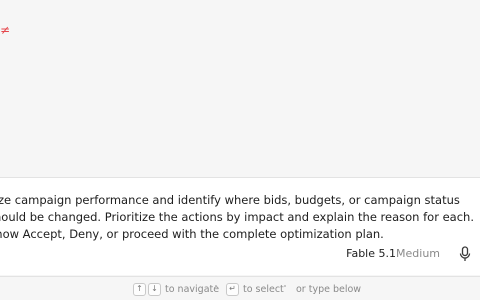 The width and height of the screenshot is (480, 300). I want to click on select-hint: ↵ to select, so click(255, 289).